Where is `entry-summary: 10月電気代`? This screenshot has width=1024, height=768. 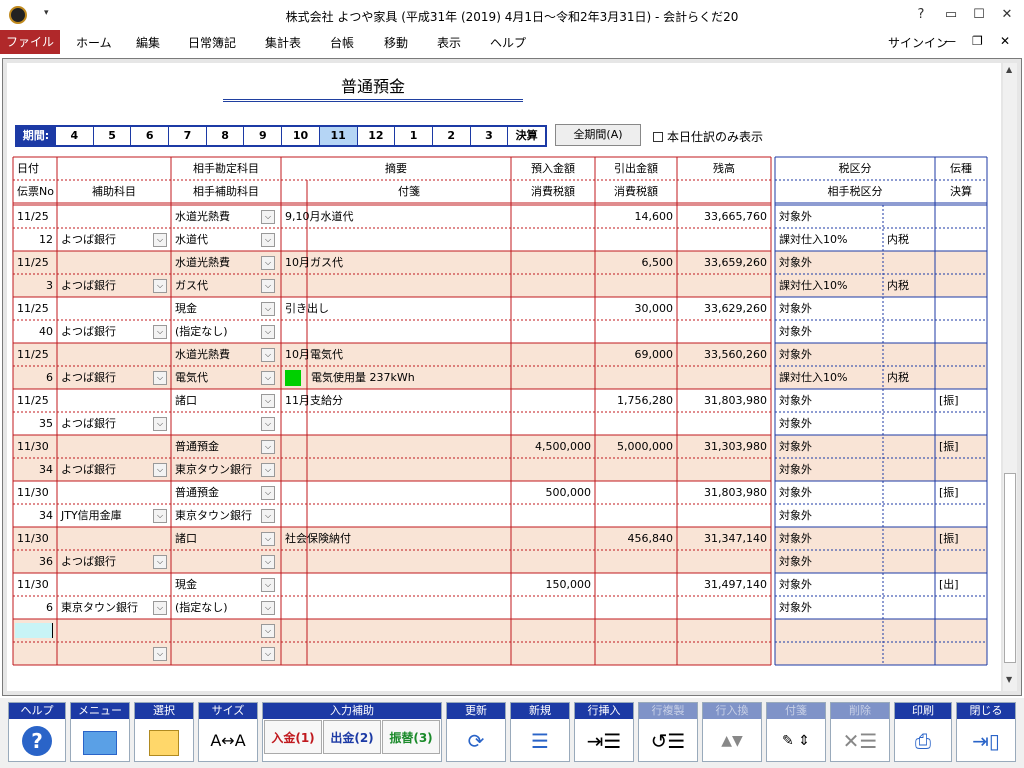 entry-summary: 10月電気代 is located at coordinates (396, 354).